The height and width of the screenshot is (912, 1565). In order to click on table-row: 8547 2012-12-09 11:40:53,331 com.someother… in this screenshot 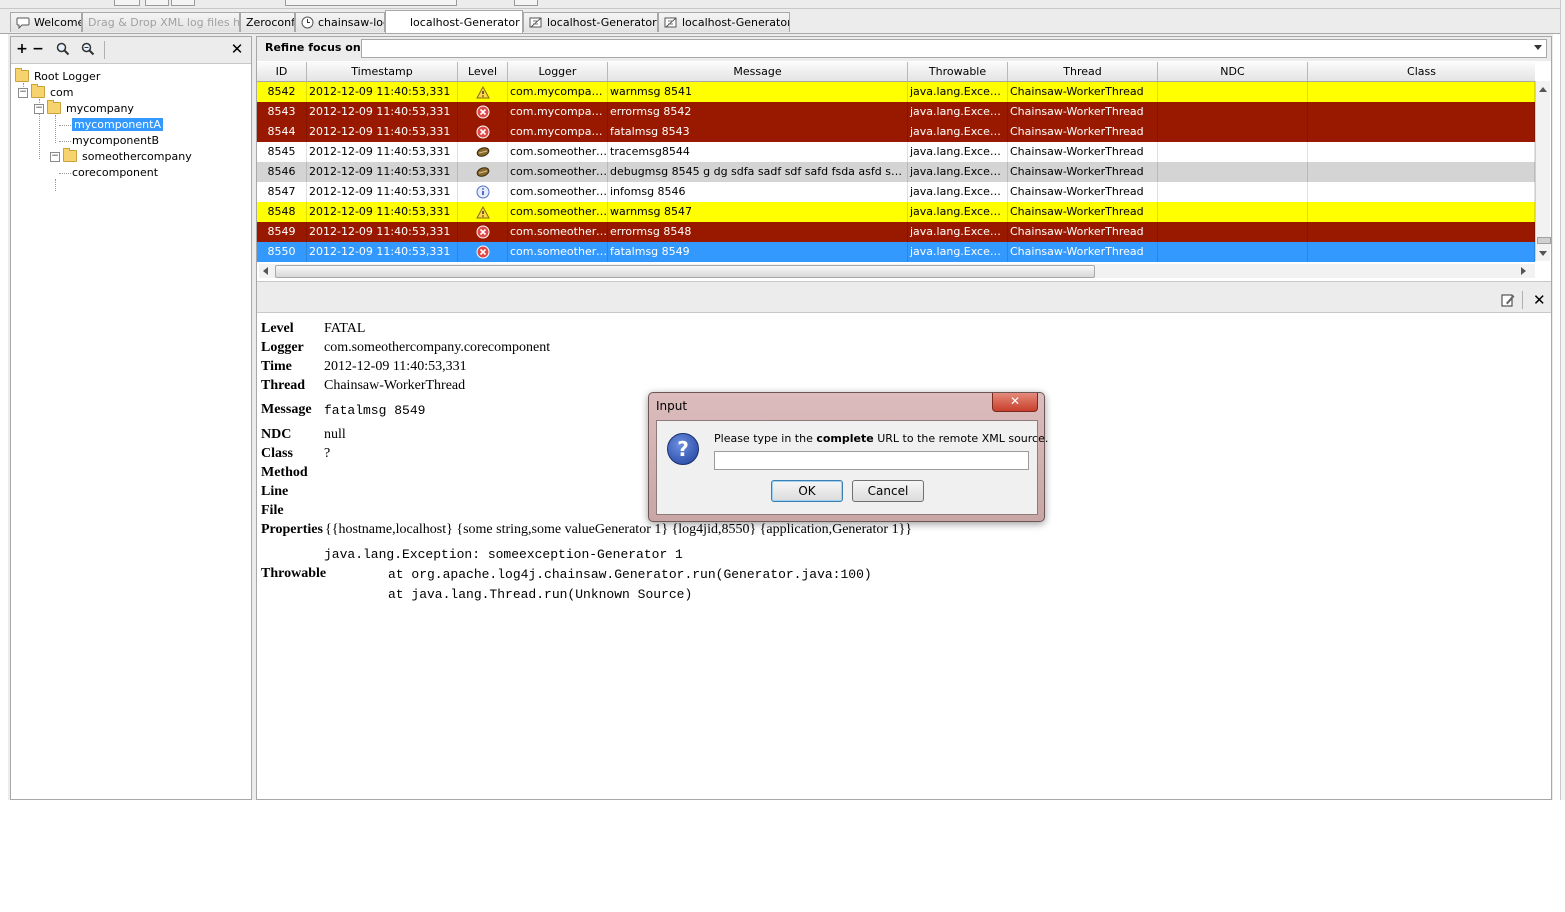, I will do `click(896, 192)`.